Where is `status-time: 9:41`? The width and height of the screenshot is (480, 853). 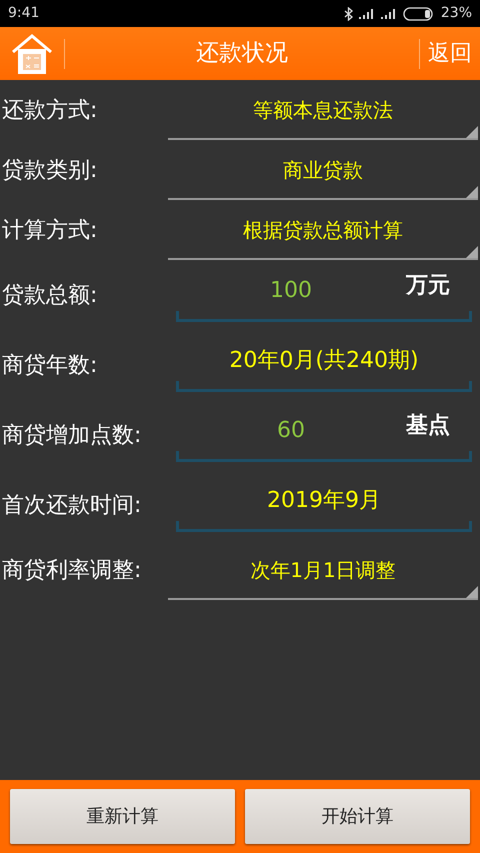
status-time: 9:41 is located at coordinates (24, 13).